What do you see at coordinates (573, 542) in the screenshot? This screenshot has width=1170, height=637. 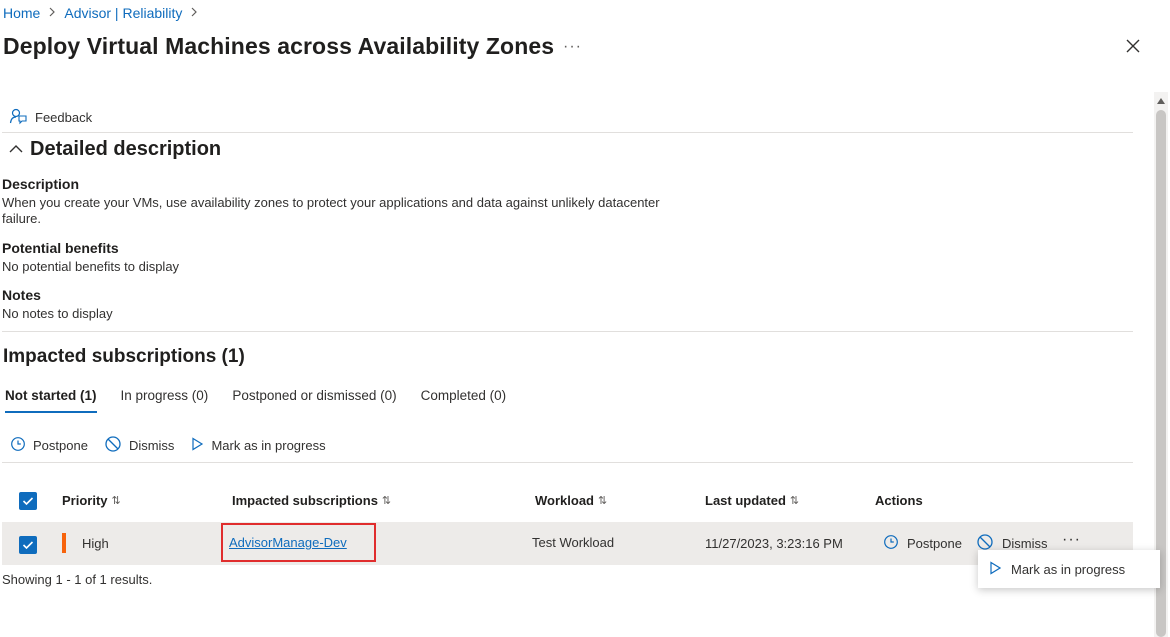 I see `workload-value: Test Workload` at bounding box center [573, 542].